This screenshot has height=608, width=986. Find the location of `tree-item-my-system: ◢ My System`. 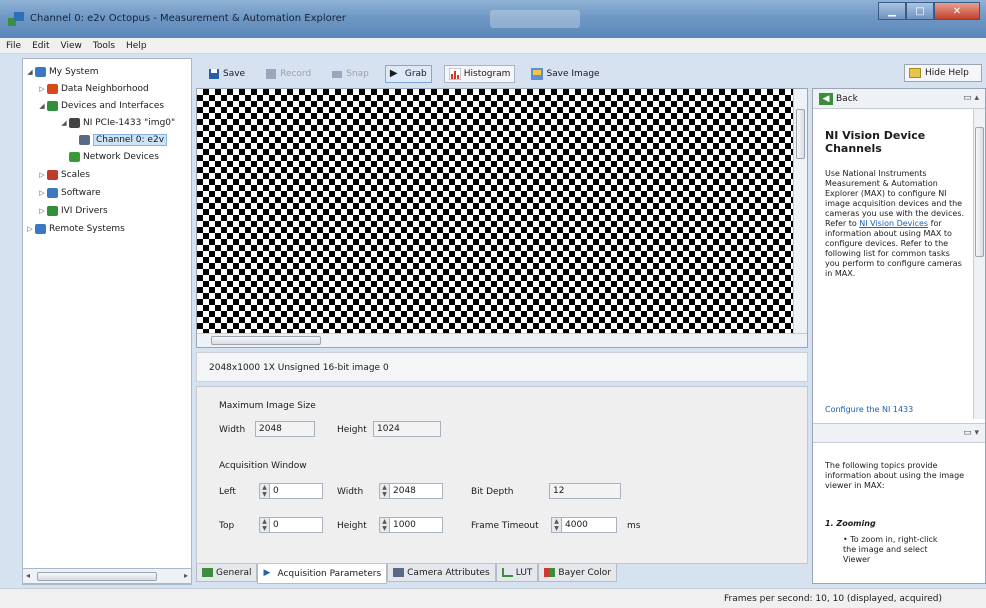

tree-item-my-system: ◢ My System is located at coordinates (62, 72).